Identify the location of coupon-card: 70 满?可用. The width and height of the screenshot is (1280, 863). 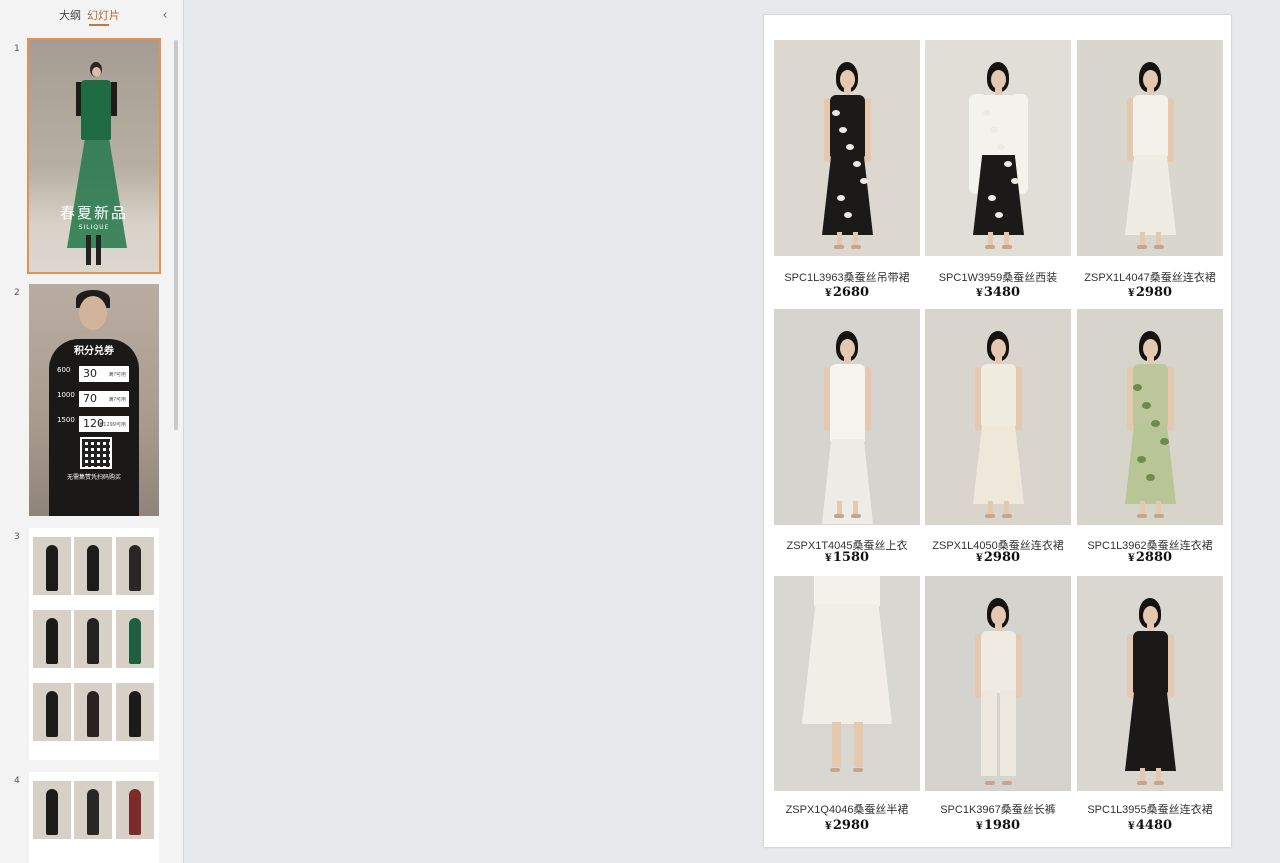
(104, 399).